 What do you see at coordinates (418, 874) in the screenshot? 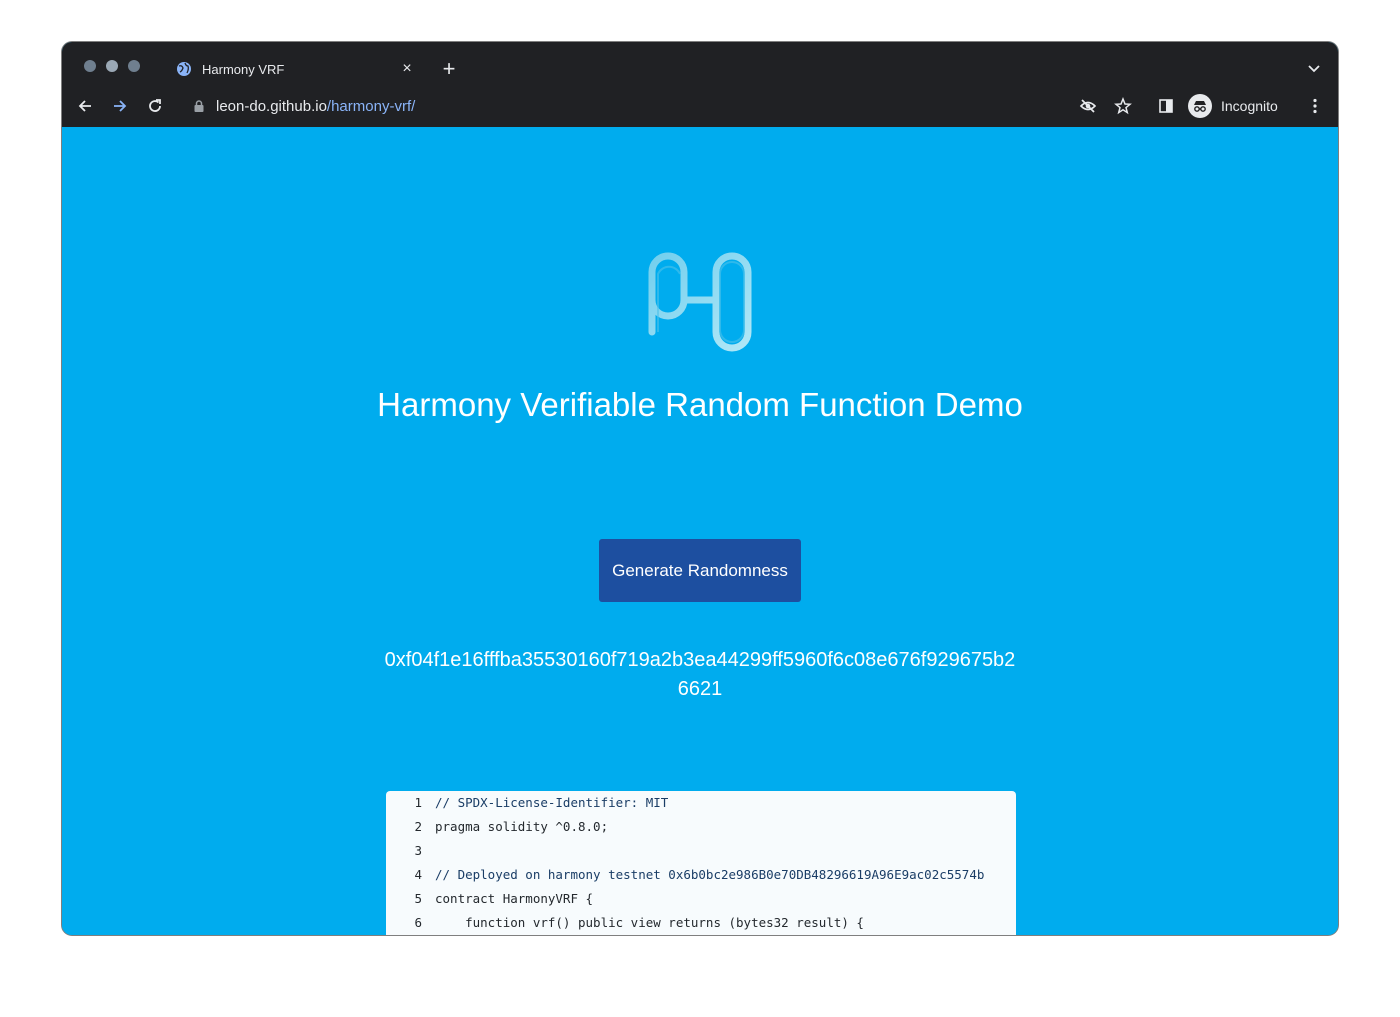
I see `line-number: 4` at bounding box center [418, 874].